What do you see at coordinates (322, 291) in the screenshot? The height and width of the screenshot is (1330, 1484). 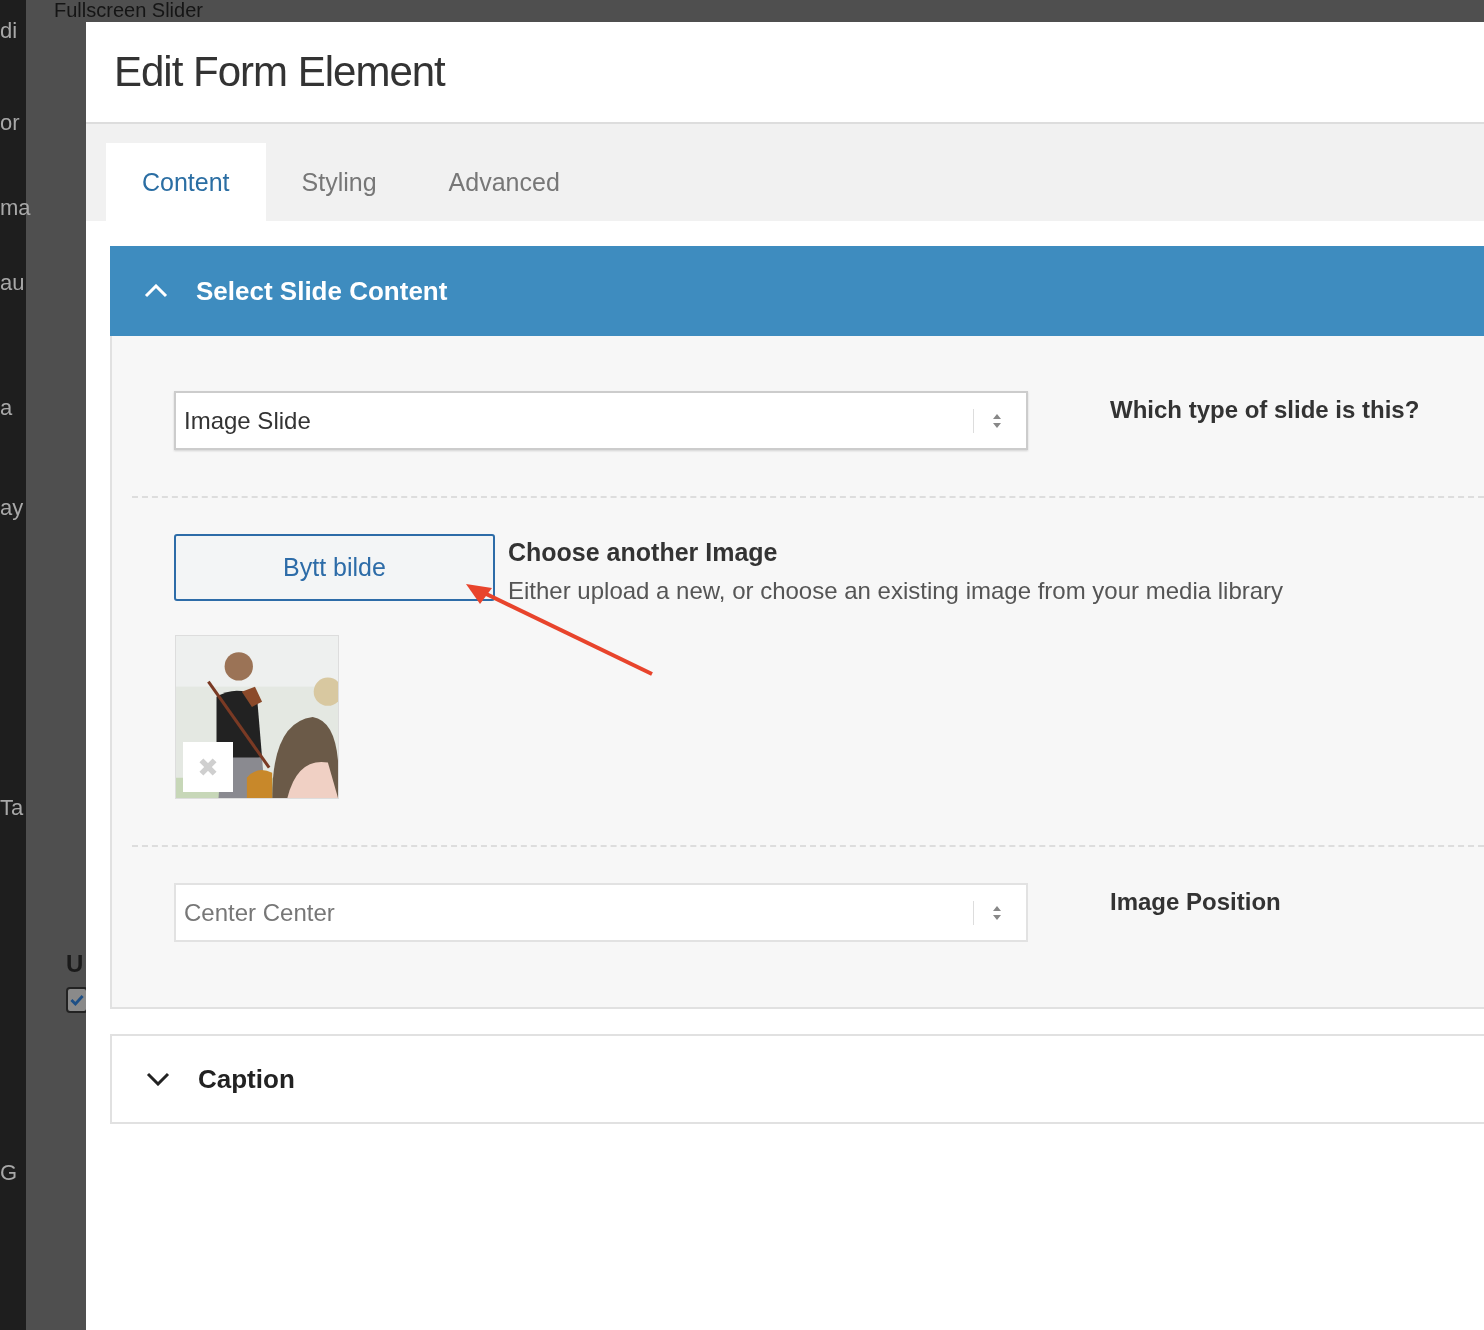 I see `section-title: Select Slide Content` at bounding box center [322, 291].